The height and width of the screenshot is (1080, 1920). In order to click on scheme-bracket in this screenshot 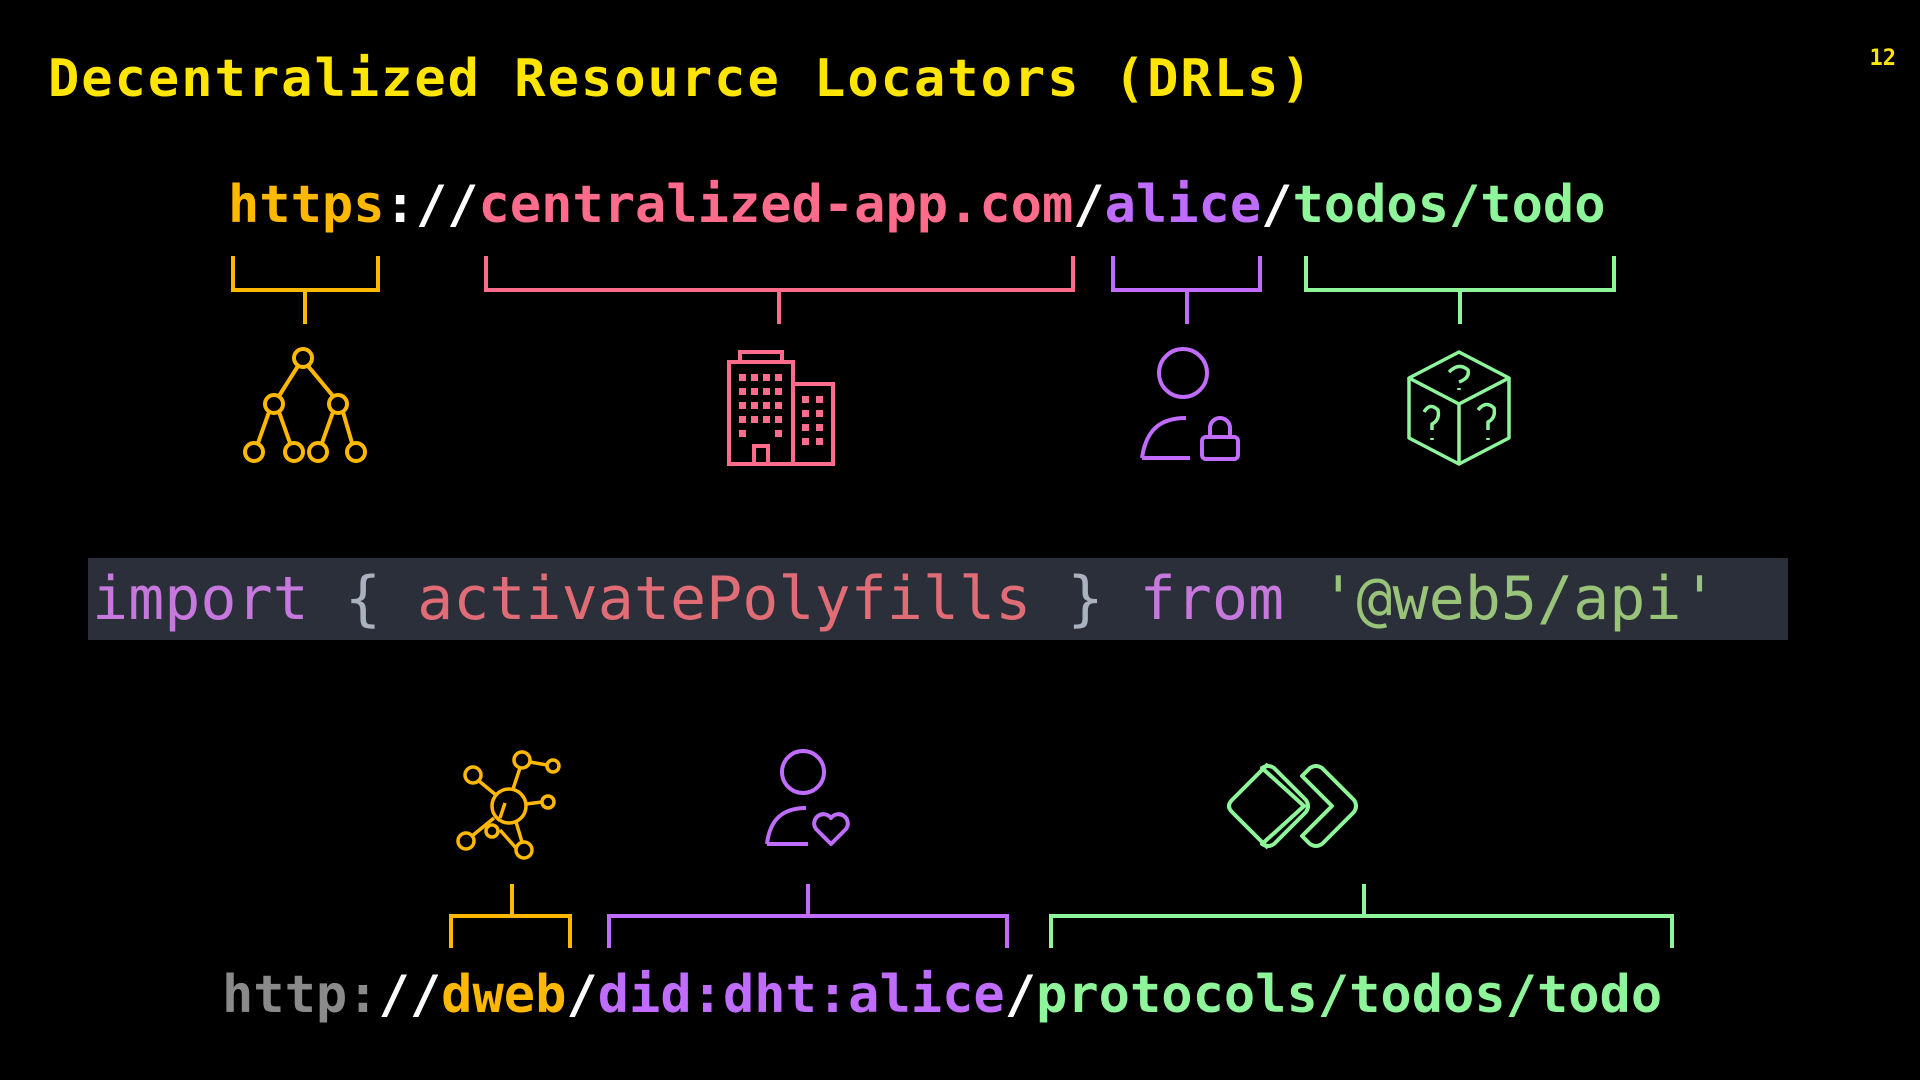, I will do `click(305, 290)`.